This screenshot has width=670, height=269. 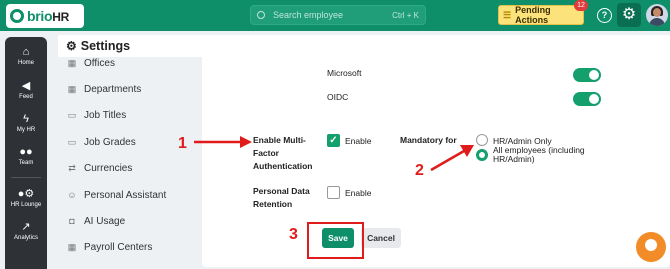 What do you see at coordinates (26, 227) in the screenshot?
I see `chart-icon: ↗` at bounding box center [26, 227].